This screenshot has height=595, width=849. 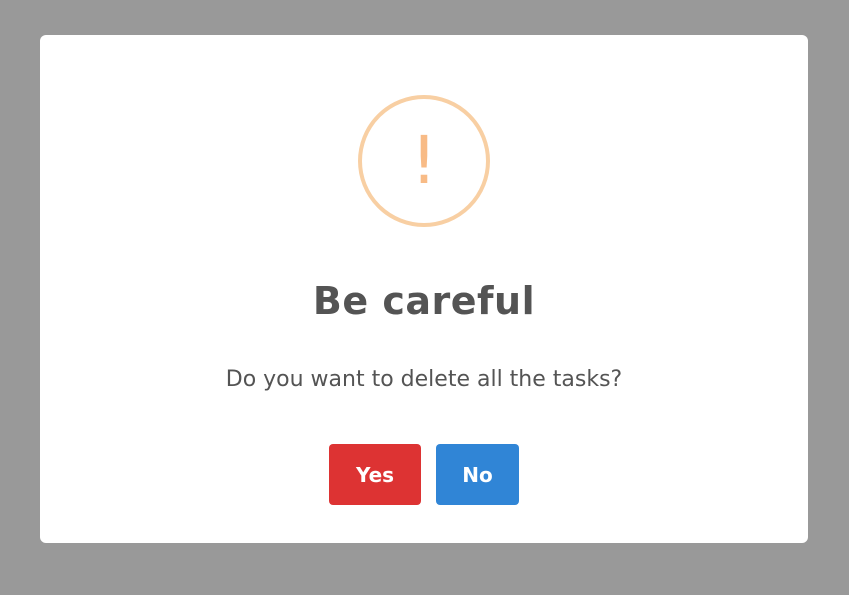 I want to click on dialog-title: Be careful, so click(x=424, y=301).